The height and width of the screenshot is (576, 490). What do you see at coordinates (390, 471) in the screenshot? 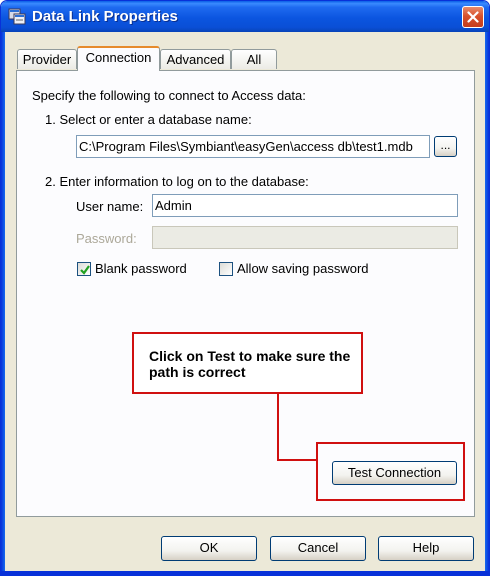
I see `test-button-highlight` at bounding box center [390, 471].